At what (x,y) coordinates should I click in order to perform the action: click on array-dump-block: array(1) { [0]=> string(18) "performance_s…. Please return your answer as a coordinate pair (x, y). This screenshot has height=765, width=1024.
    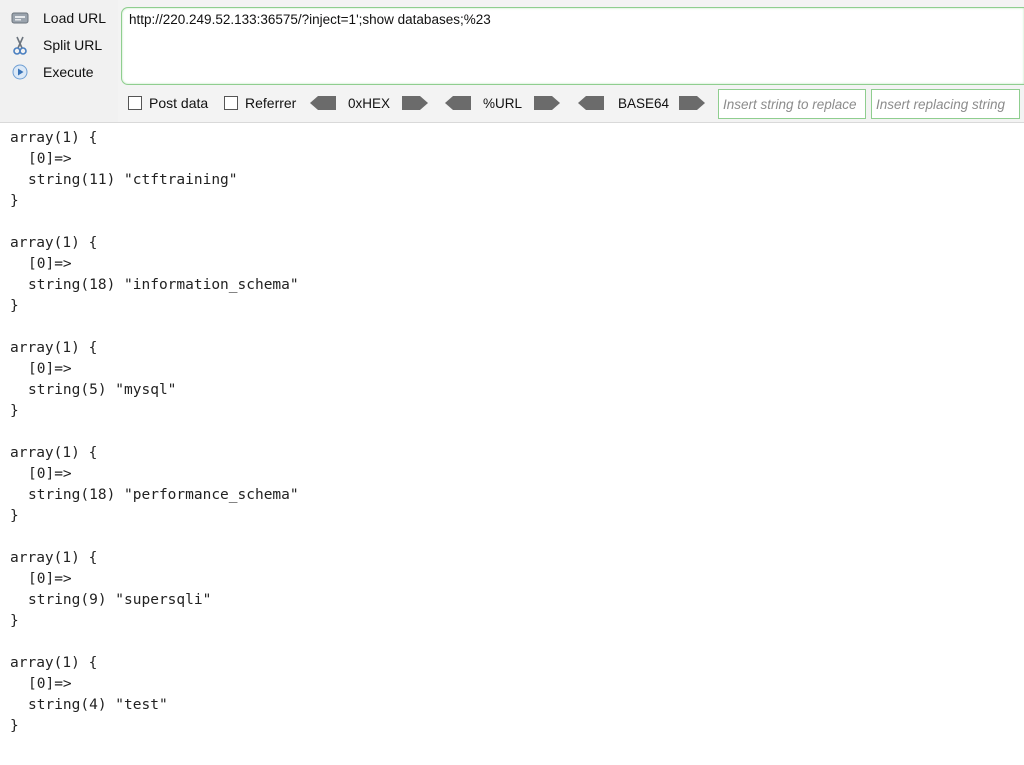
    Looking at the image, I should click on (510, 485).